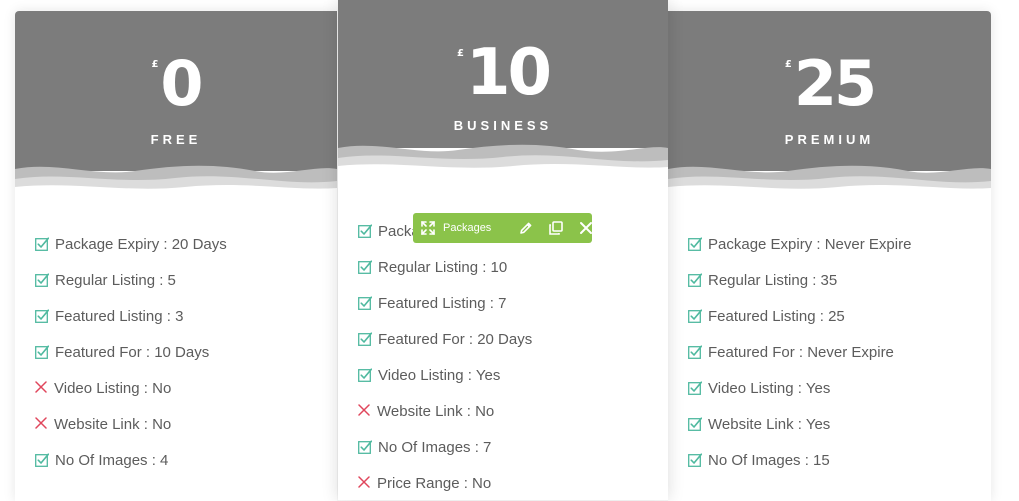  What do you see at coordinates (513, 274) in the screenshot?
I see `feature-item: Regular Listing : 10` at bounding box center [513, 274].